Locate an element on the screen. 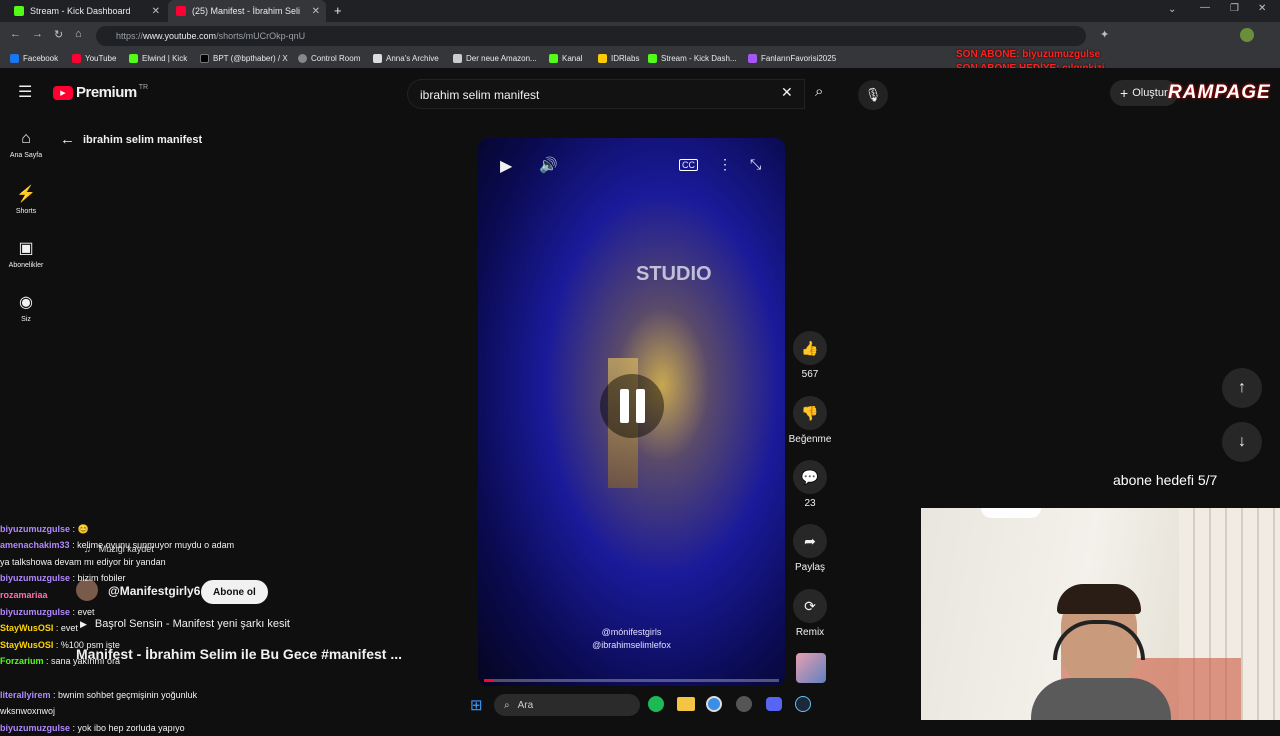 This screenshot has width=1280, height=736. captions-icon: CC is located at coordinates (688, 165).